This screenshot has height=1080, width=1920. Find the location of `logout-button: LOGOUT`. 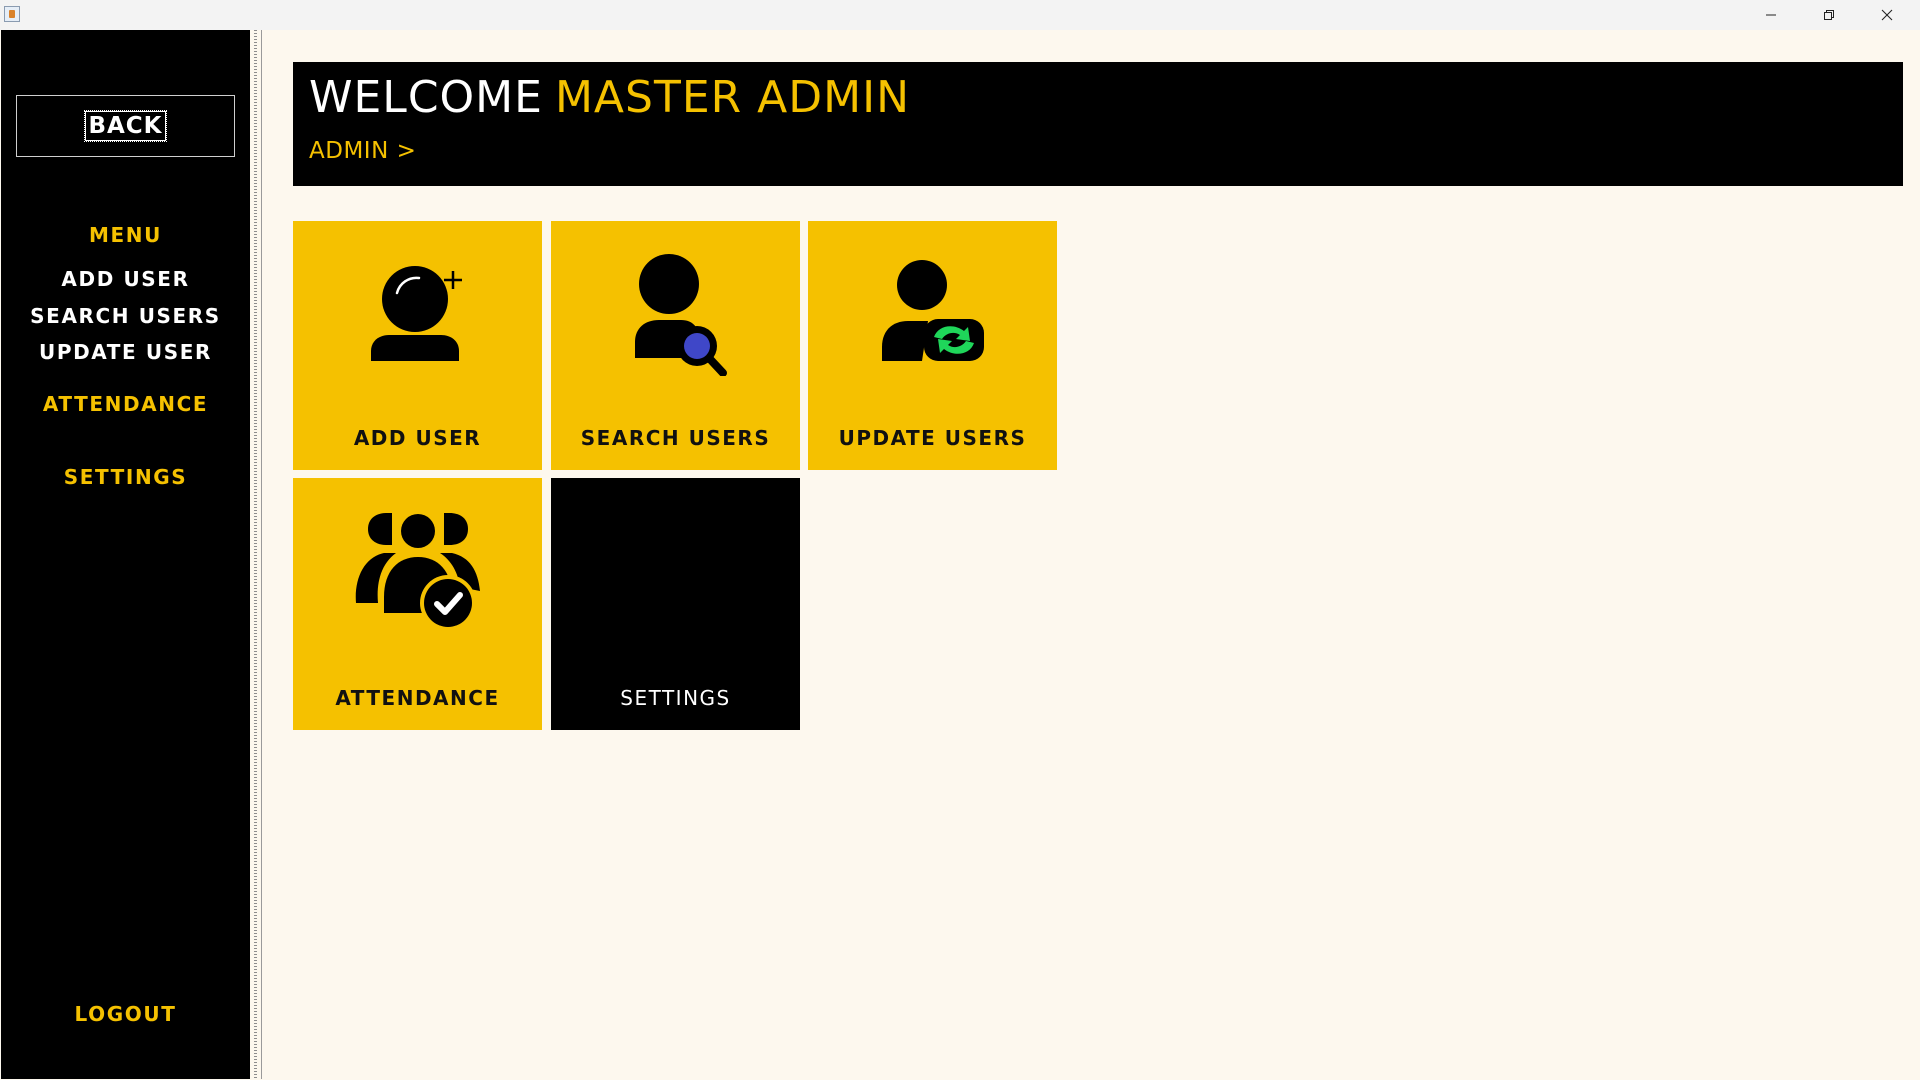

logout-button: LOGOUT is located at coordinates (125, 1014).